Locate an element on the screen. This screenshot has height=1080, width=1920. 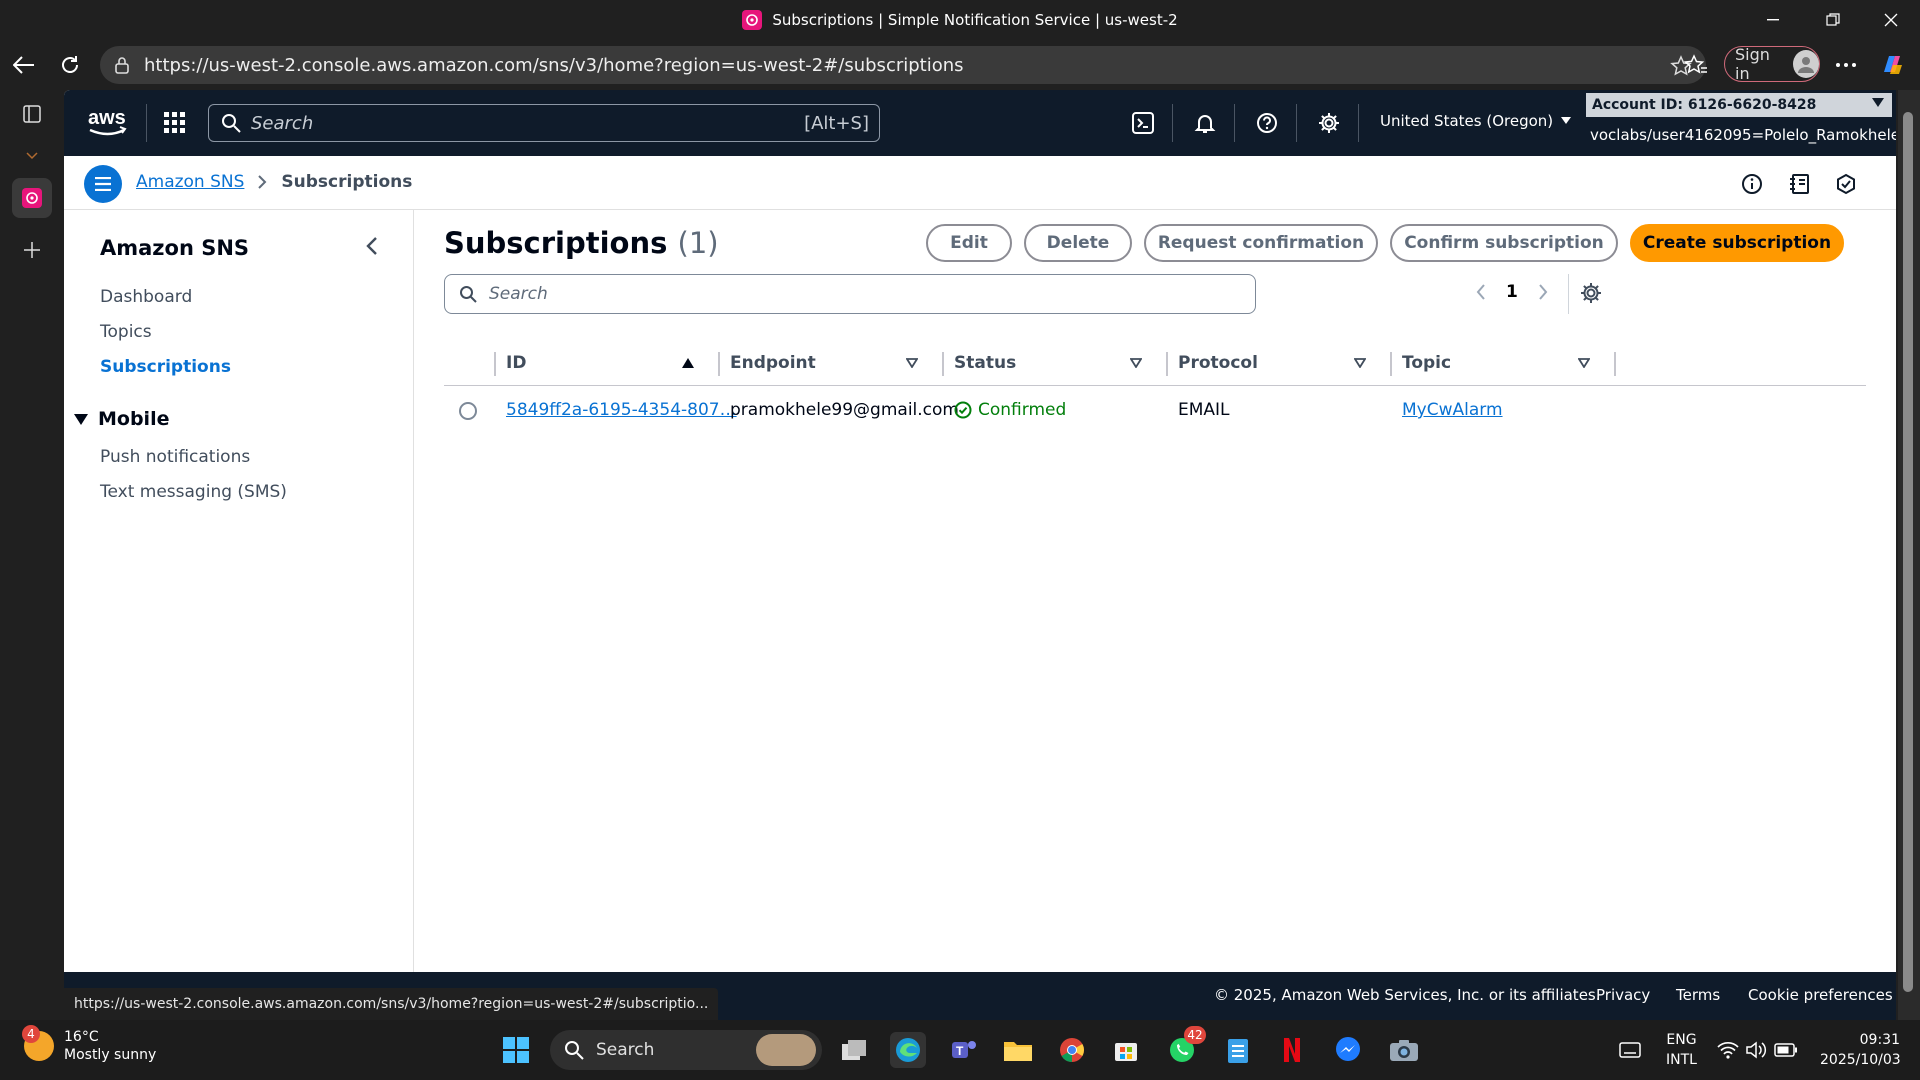
aws-search-input: Search [Alt+S] is located at coordinates (544, 123).